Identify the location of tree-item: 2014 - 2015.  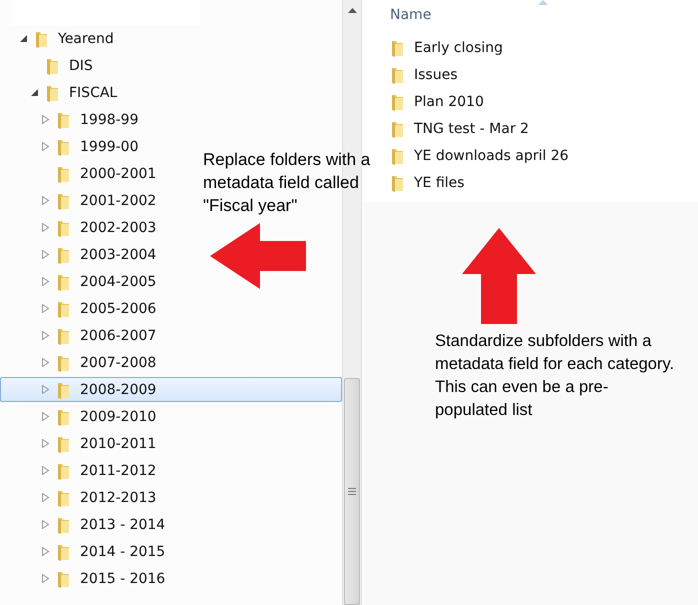
(86, 551).